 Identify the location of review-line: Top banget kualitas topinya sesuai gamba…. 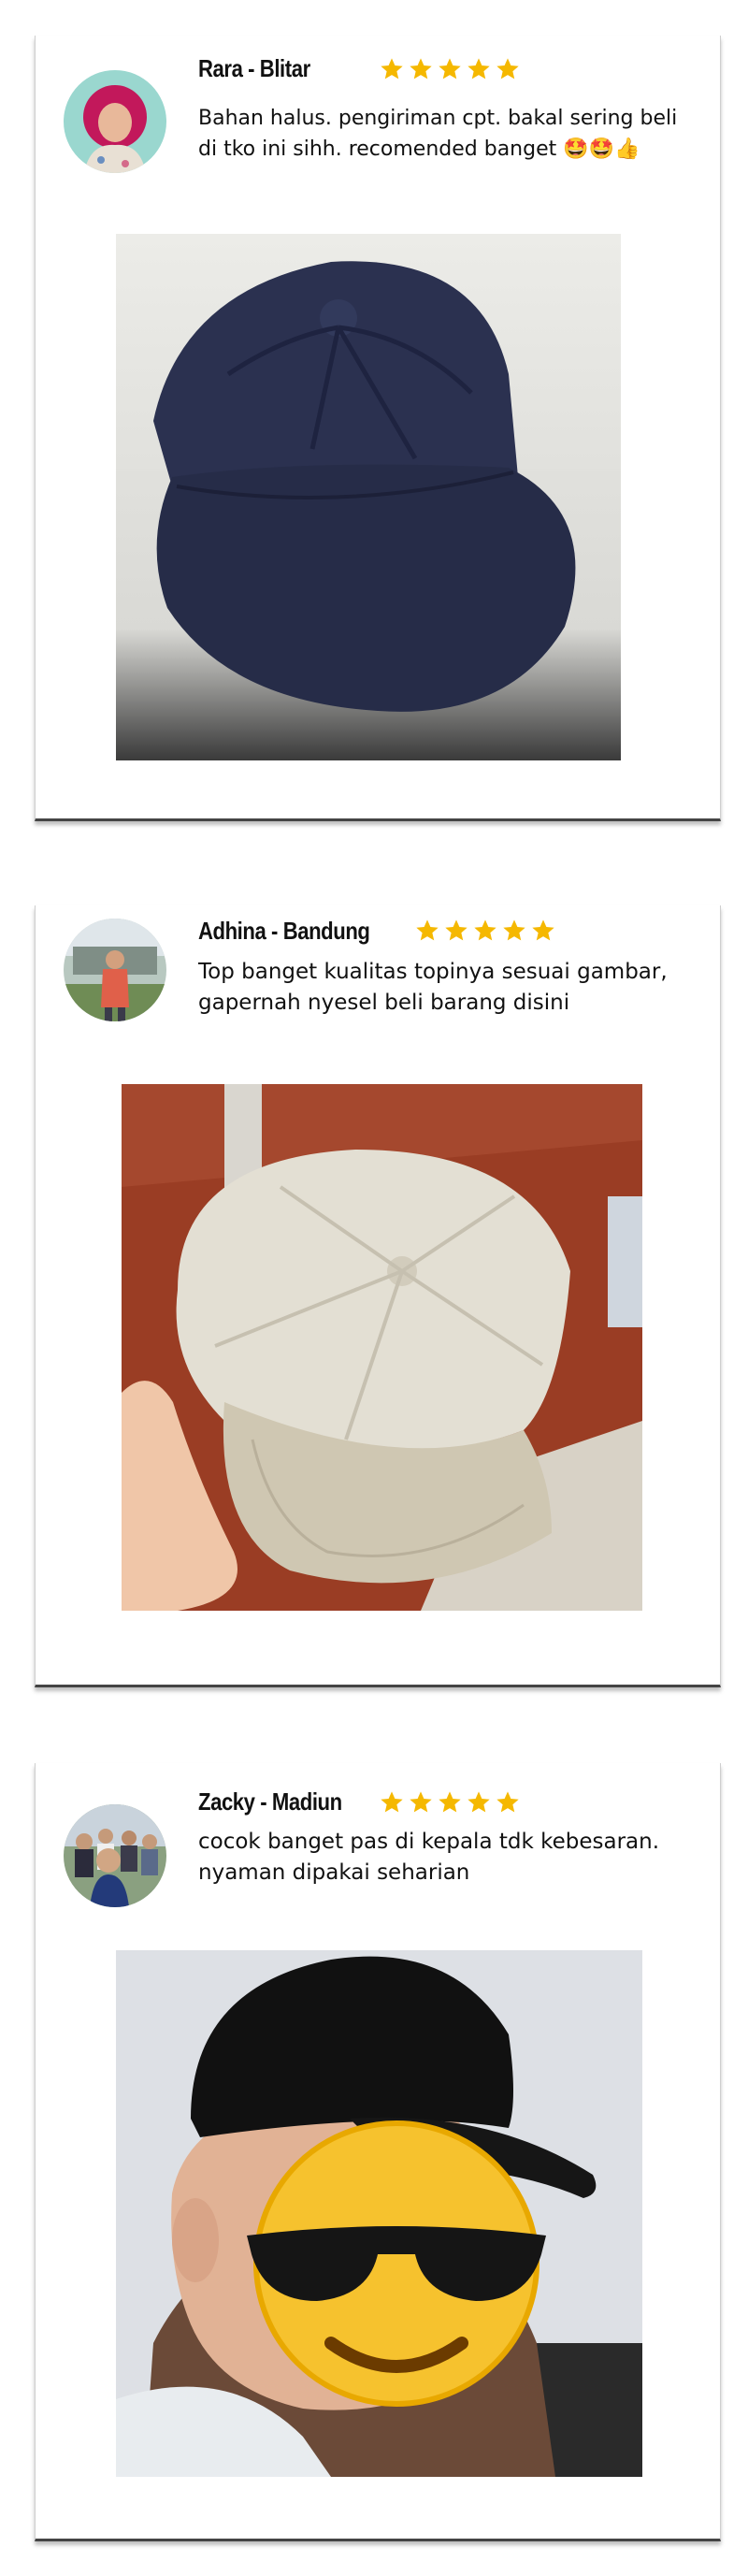
(433, 972).